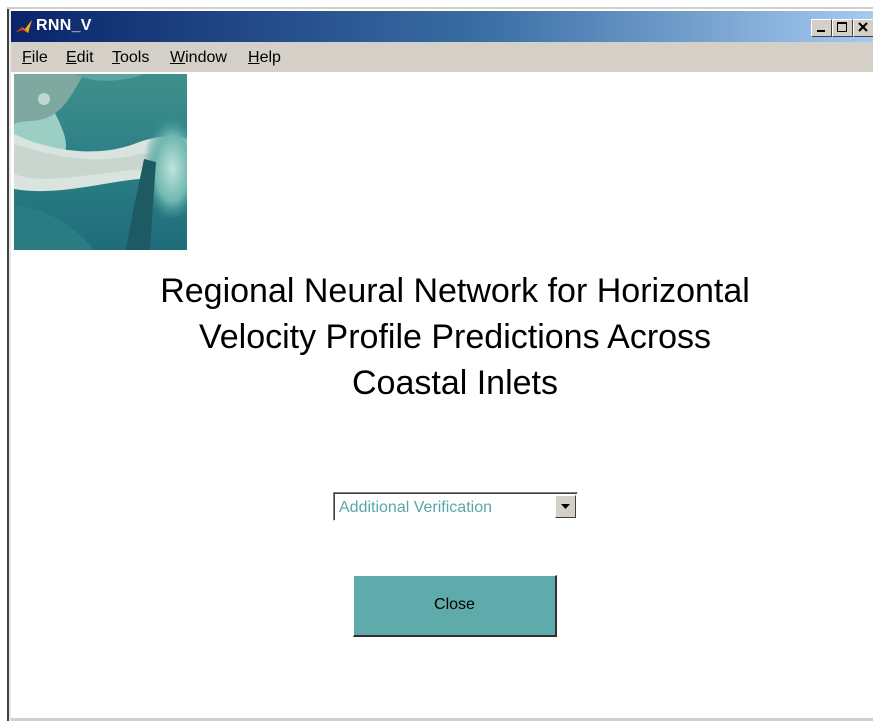  What do you see at coordinates (442, 57) in the screenshot?
I see `menu-bar: File Edit Tools Window Help` at bounding box center [442, 57].